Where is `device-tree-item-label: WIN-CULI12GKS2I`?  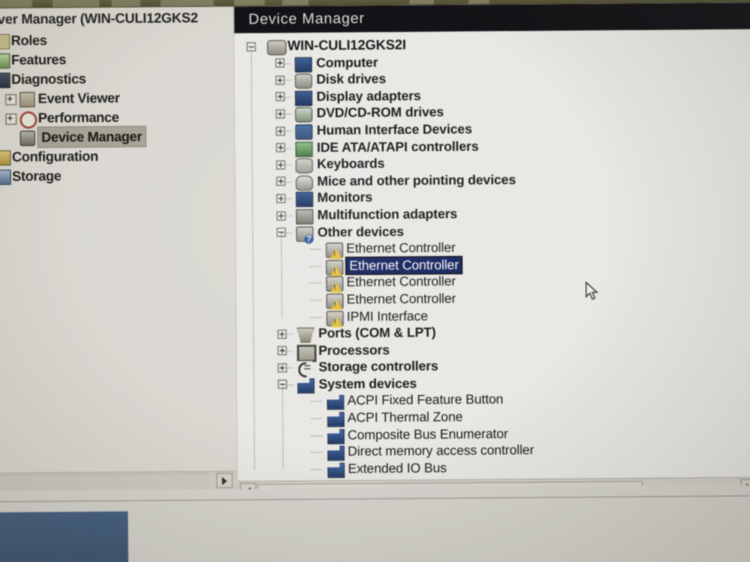
device-tree-item-label: WIN-CULI12GKS2I is located at coordinates (347, 45).